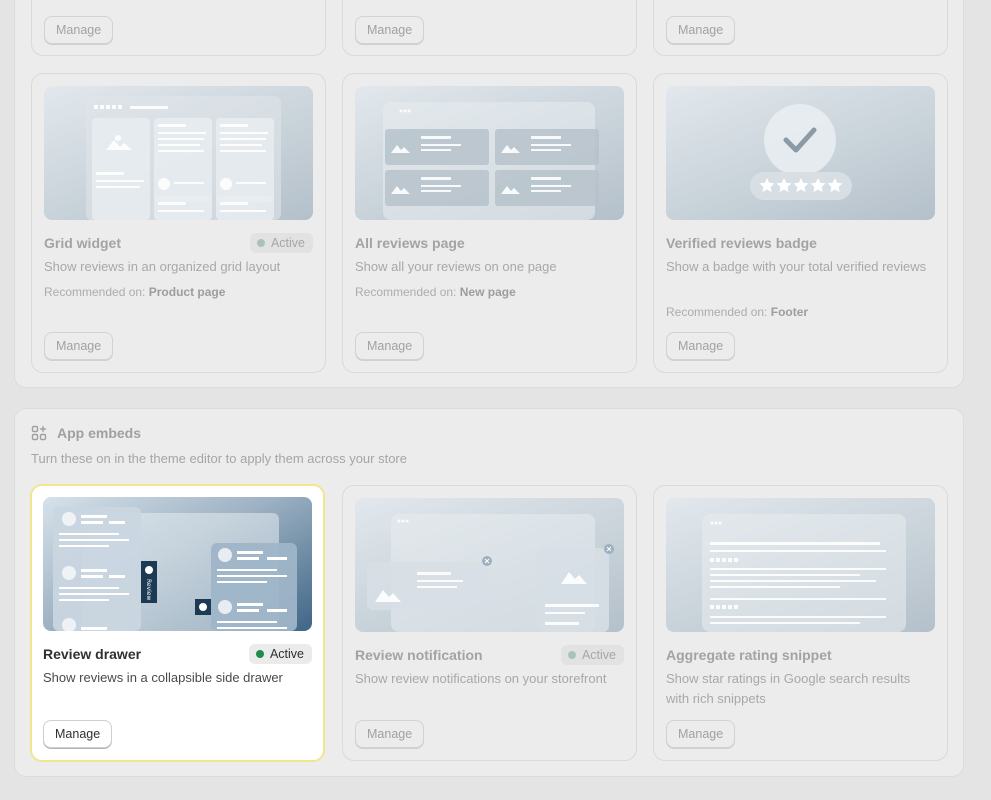 The image size is (991, 800). What do you see at coordinates (162, 266) in the screenshot?
I see `card-description: Show reviews in an organized grid layout` at bounding box center [162, 266].